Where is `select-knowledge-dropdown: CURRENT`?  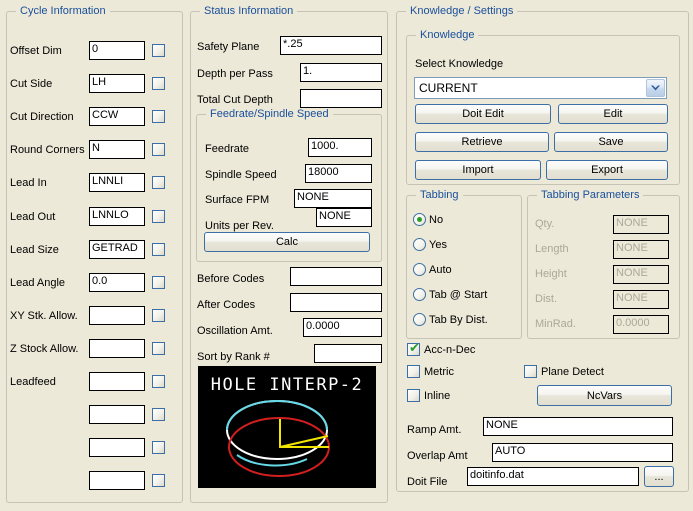
select-knowledge-dropdown: CURRENT is located at coordinates (540, 88).